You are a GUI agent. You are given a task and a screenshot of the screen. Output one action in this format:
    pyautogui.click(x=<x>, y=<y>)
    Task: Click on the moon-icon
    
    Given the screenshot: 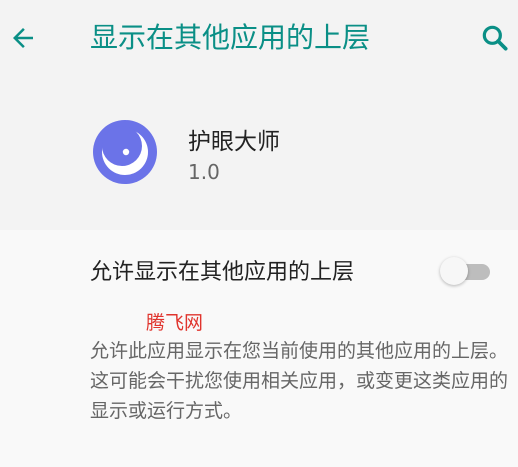 What is the action you would take?
    pyautogui.click(x=125, y=152)
    